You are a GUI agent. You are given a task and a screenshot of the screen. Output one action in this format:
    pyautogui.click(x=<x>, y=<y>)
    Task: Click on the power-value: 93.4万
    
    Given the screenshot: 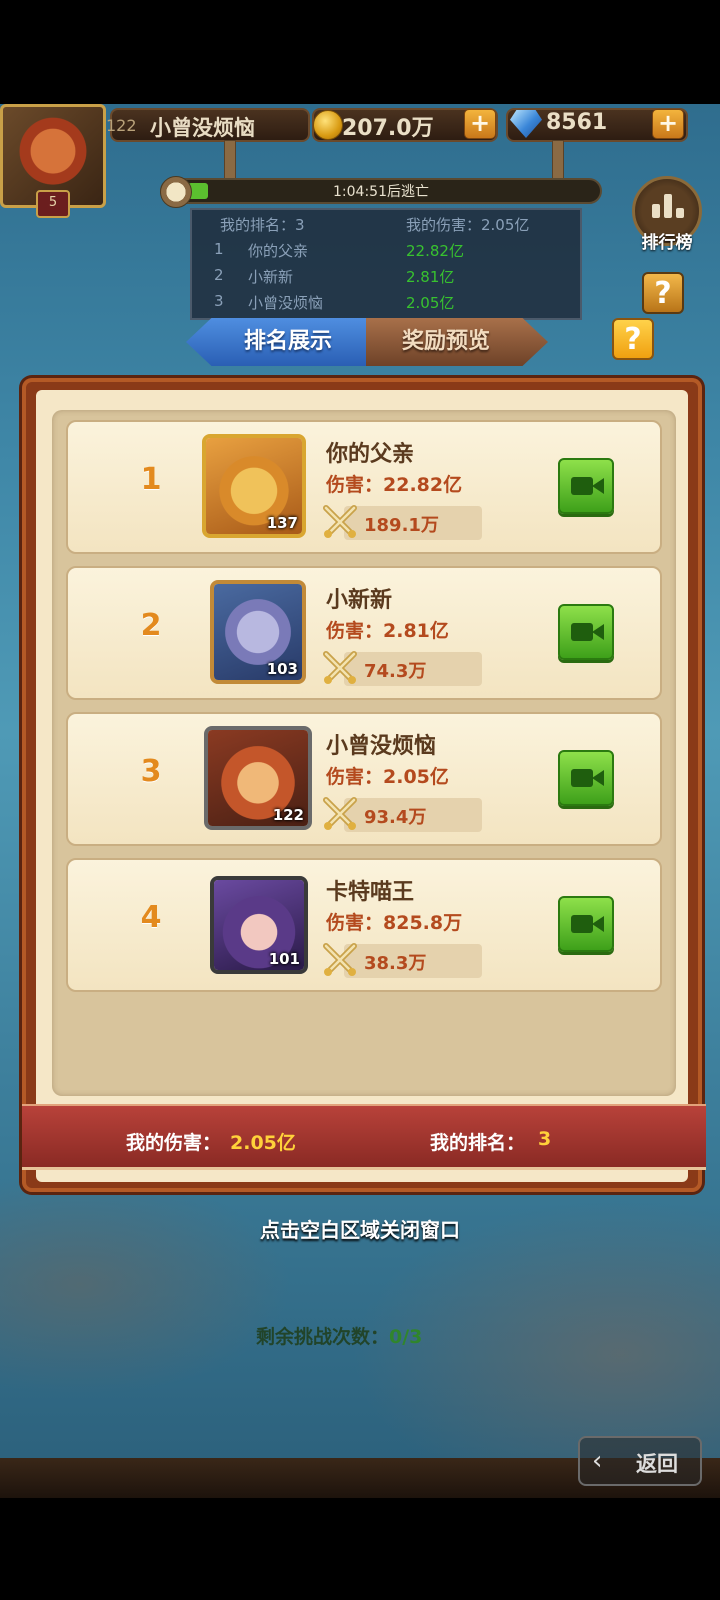 What is the action you would take?
    pyautogui.click(x=395, y=817)
    